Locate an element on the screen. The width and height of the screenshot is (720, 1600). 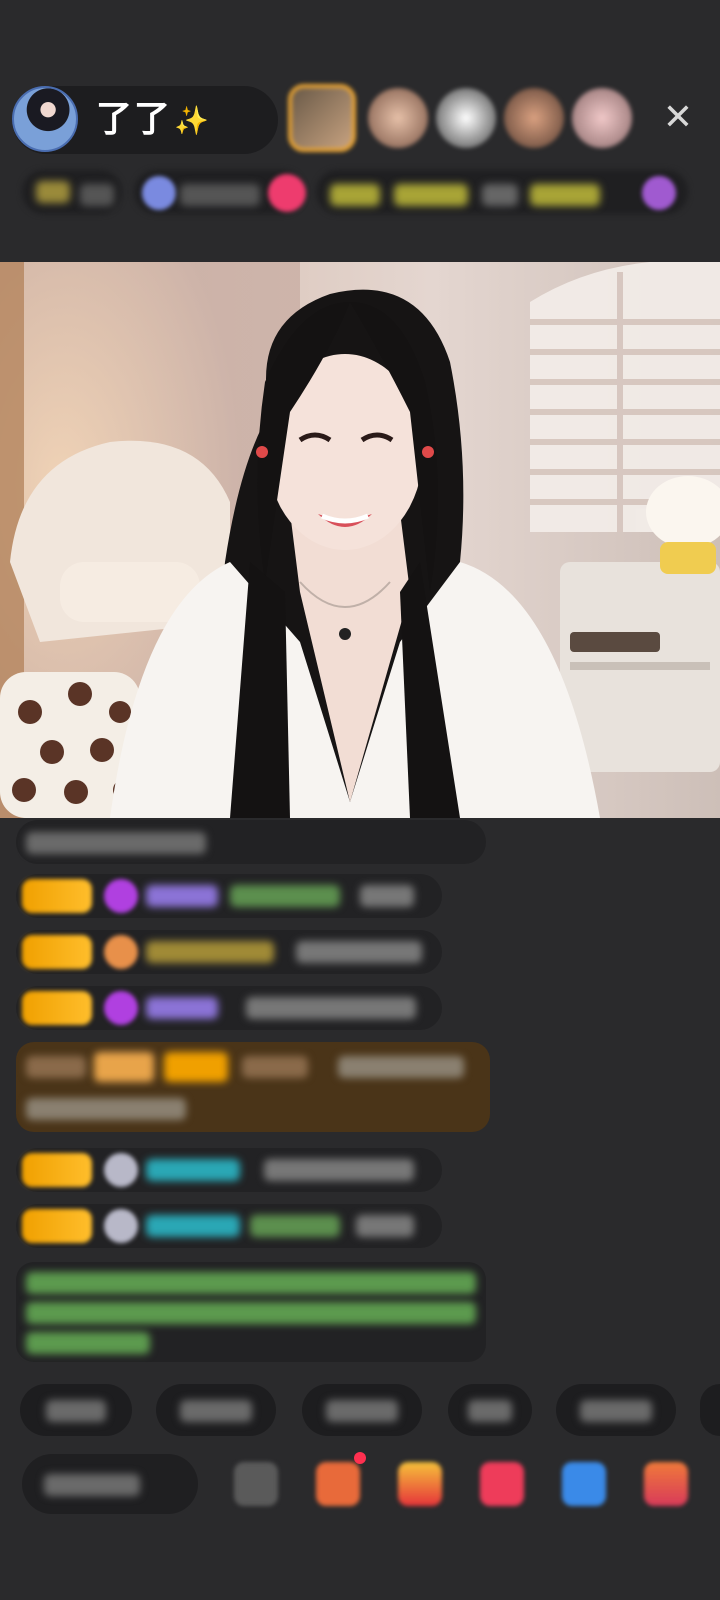
notification-dot is located at coordinates (360, 1458).